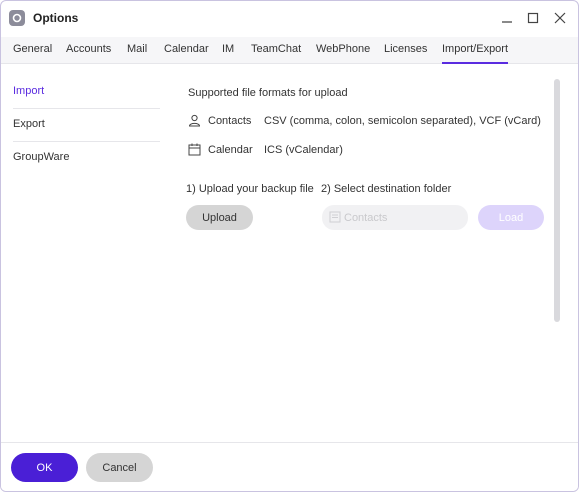 The width and height of the screenshot is (579, 492). Describe the element at coordinates (86, 125) in the screenshot. I see `sidebar-item-export: Export` at that location.